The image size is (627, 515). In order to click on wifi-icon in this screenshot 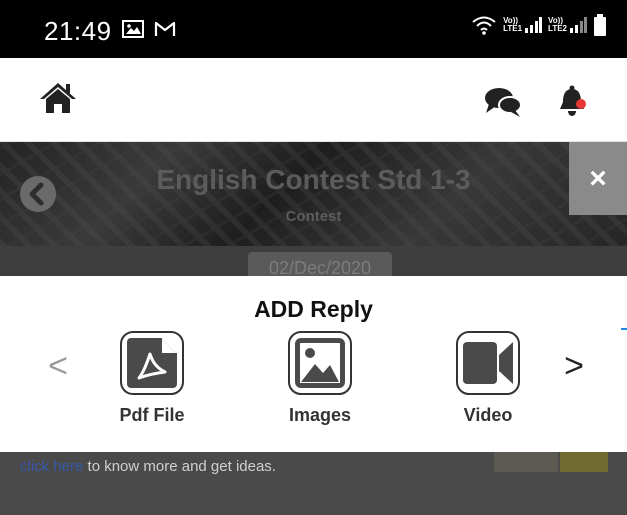, I will do `click(484, 25)`.